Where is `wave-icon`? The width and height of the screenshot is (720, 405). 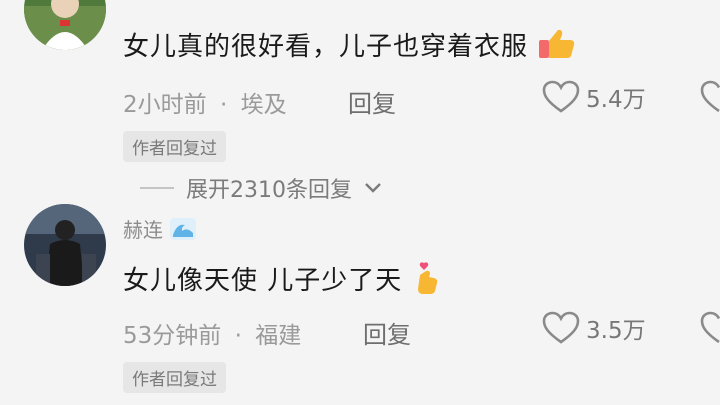
wave-icon is located at coordinates (183, 231).